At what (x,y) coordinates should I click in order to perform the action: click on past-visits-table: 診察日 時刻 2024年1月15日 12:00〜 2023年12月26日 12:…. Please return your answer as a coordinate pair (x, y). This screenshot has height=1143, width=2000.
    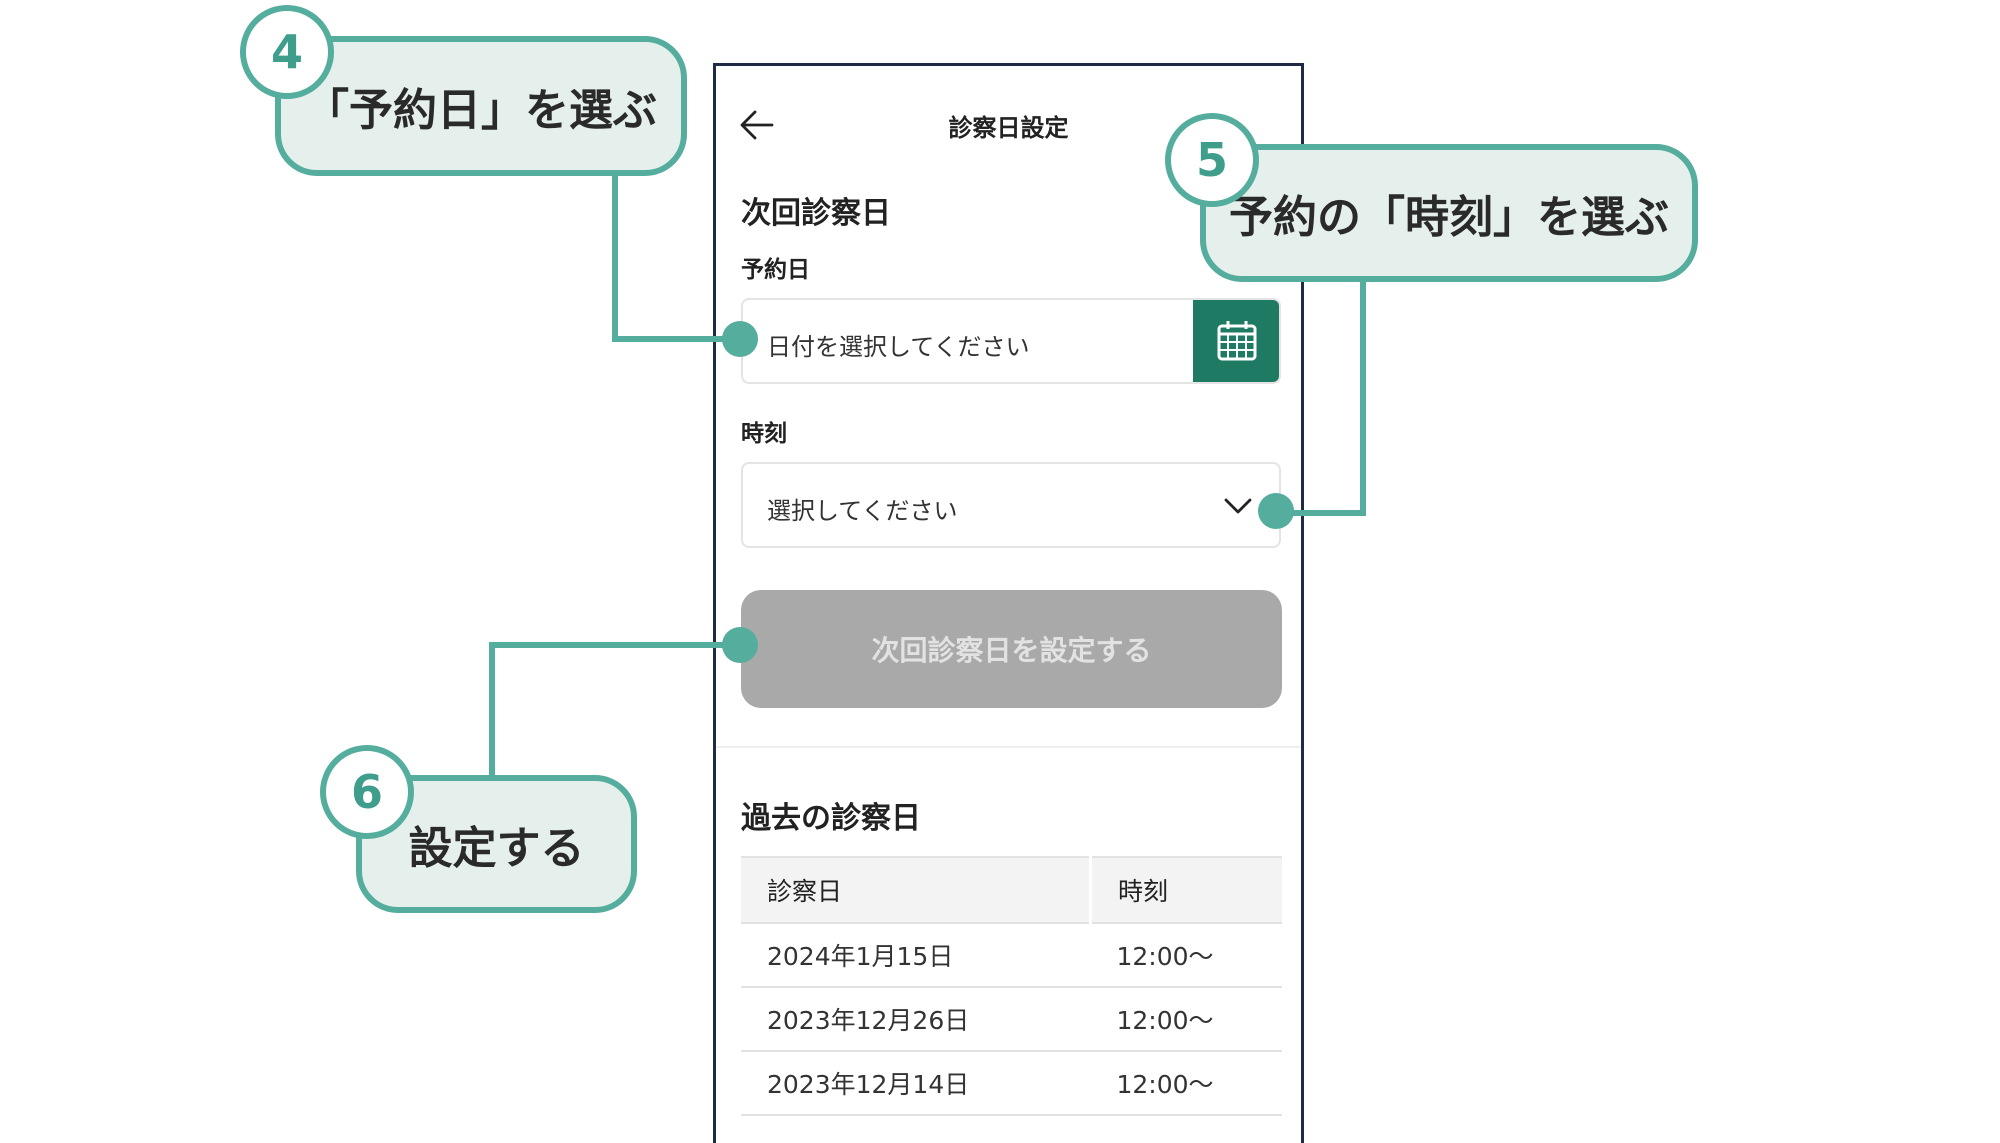
    Looking at the image, I should click on (1011, 986).